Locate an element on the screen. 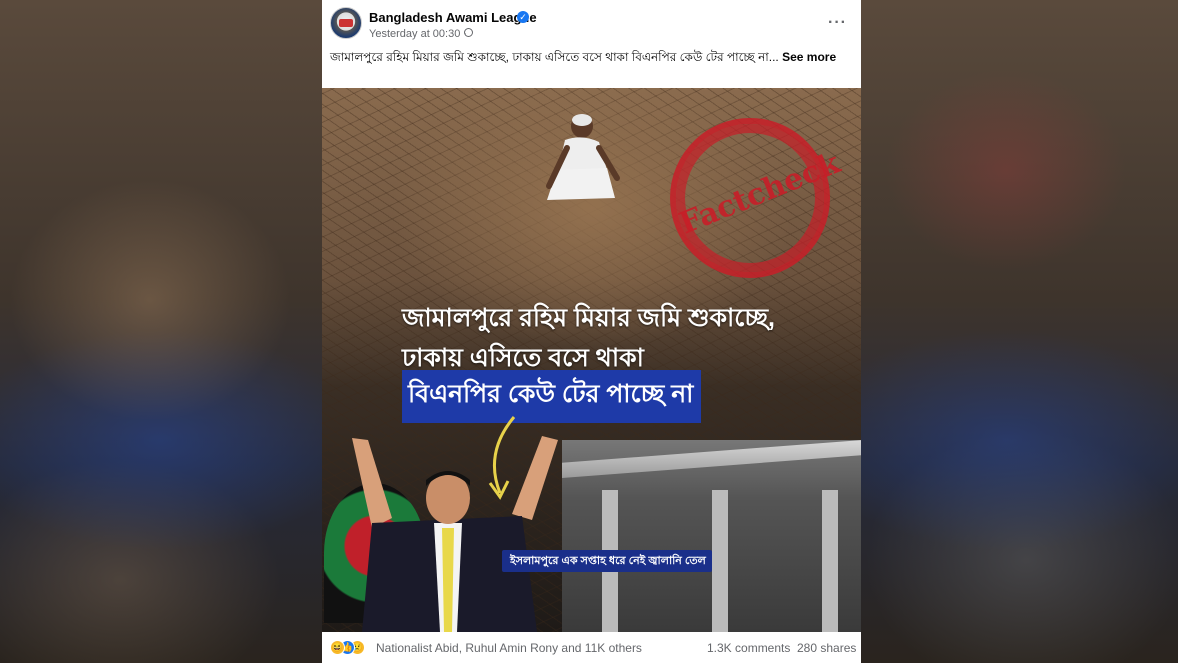  factcheck-stamp: Factcheck is located at coordinates (750, 198).